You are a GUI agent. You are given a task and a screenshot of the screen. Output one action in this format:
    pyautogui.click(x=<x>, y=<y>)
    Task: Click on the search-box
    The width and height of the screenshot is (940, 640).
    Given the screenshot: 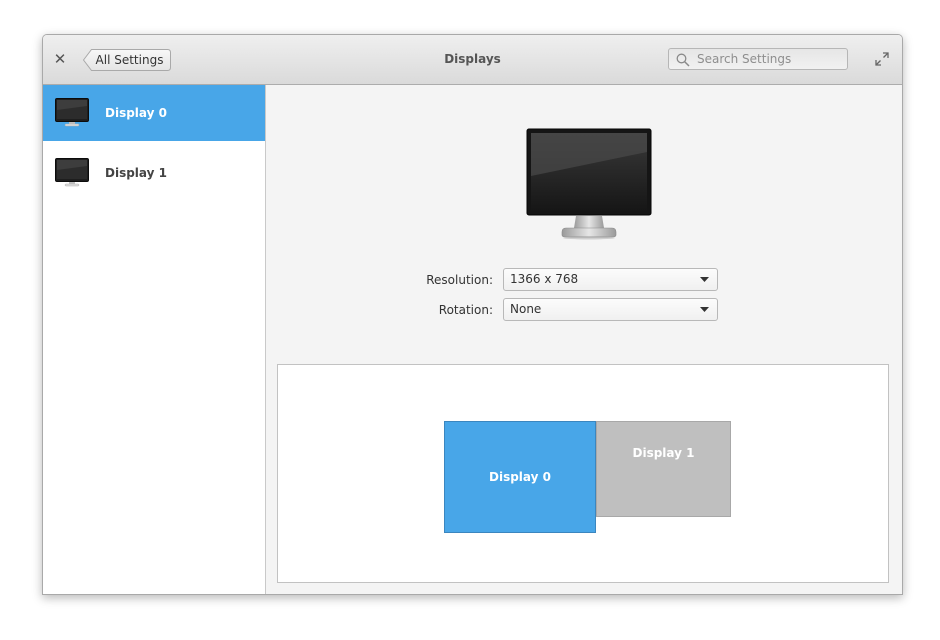 What is the action you would take?
    pyautogui.click(x=758, y=59)
    